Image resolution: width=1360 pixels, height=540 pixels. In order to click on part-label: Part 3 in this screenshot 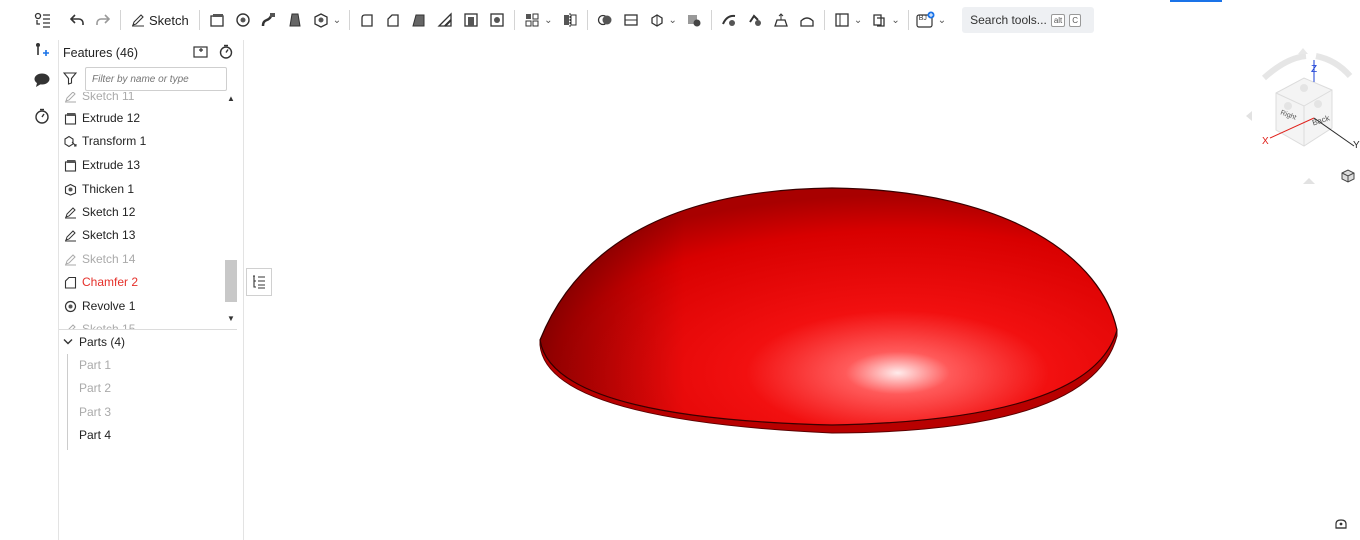, I will do `click(95, 412)`.